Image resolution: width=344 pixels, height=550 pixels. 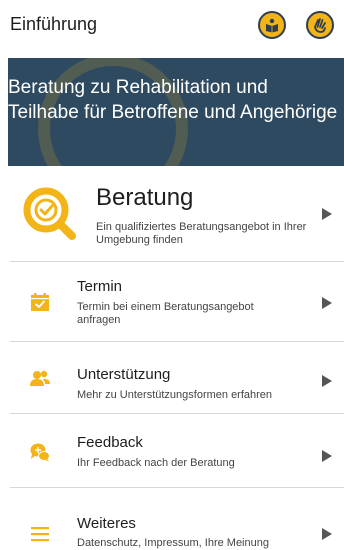 I want to click on chat-bubbles-icon, so click(x=40, y=452).